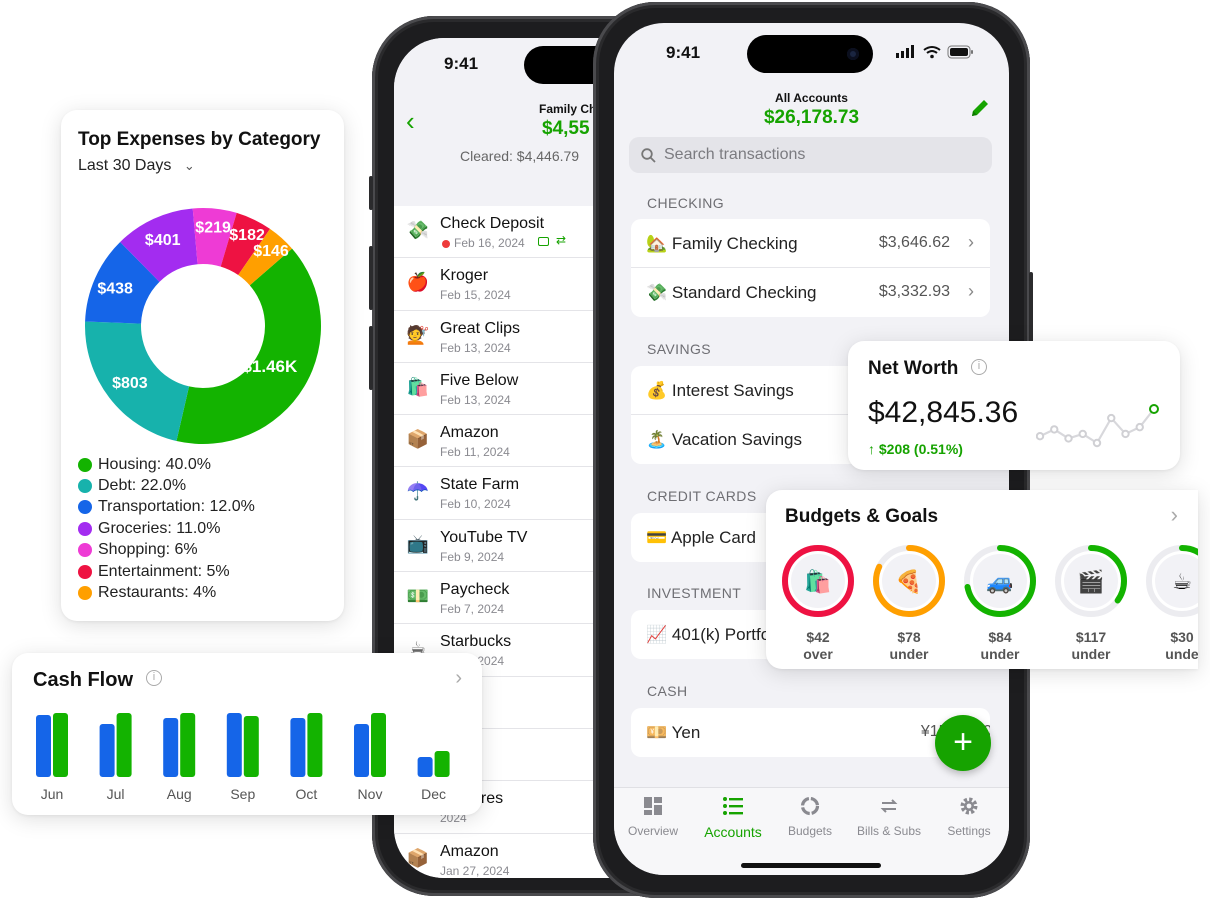  I want to click on gear-icon, so click(969, 808).